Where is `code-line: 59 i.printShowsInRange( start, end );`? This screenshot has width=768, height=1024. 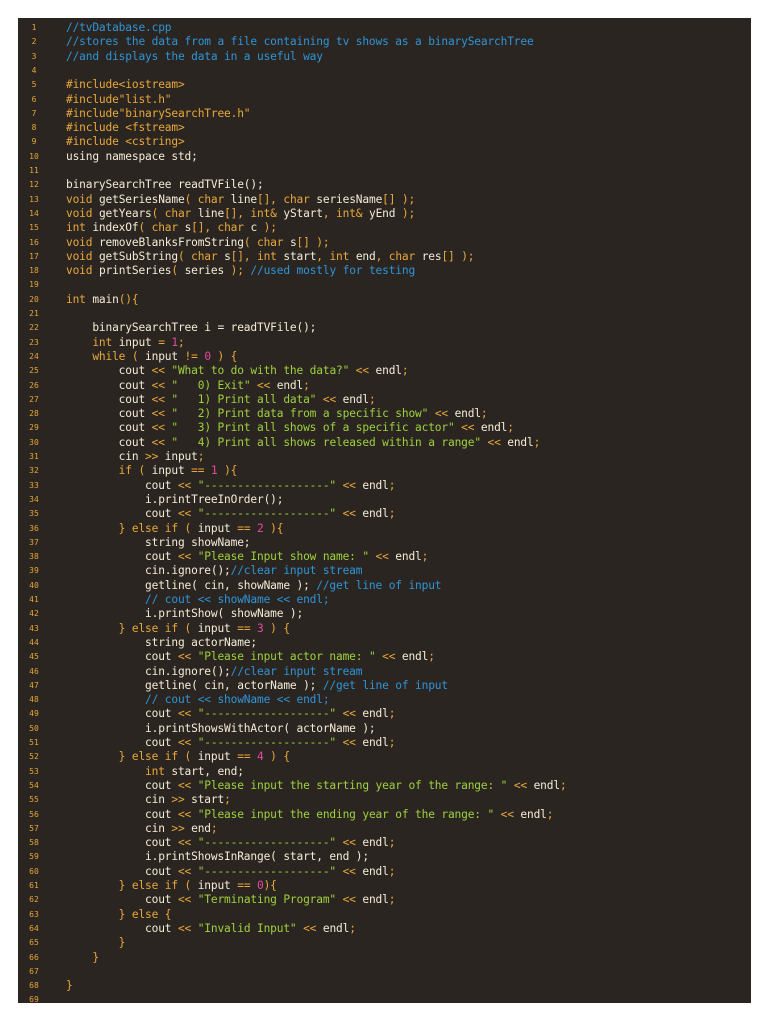 code-line: 59 i.printShowsInRange( start, end ); is located at coordinates (384, 857).